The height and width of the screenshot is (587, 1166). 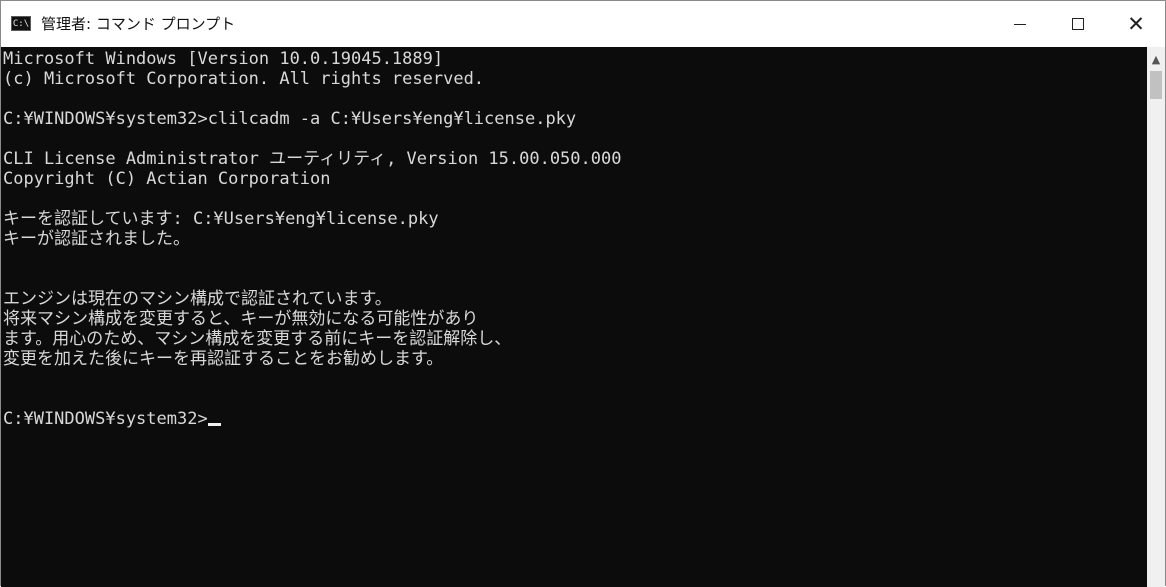 I want to click on console-line: ます。用心のため、マシン構成を変更する前にキーを認証解除し、, so click(x=257, y=339).